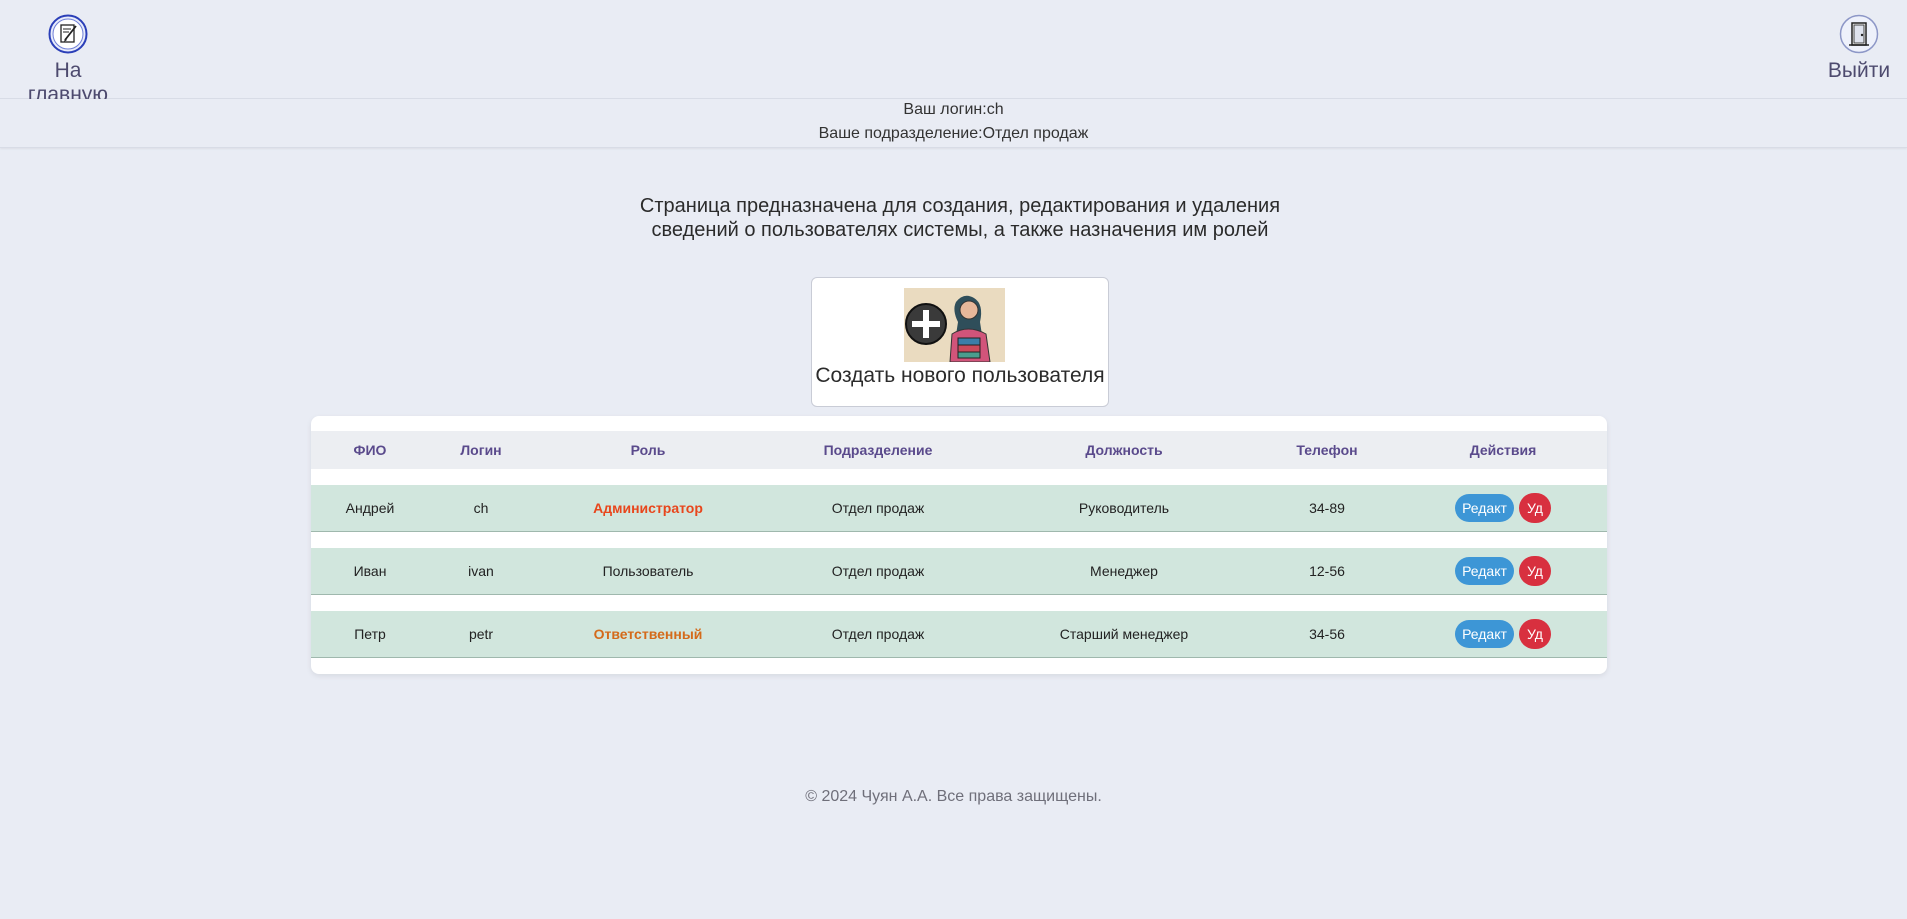 The height and width of the screenshot is (919, 1907). Describe the element at coordinates (481, 508) in the screenshot. I see `cell-login: ch` at that location.